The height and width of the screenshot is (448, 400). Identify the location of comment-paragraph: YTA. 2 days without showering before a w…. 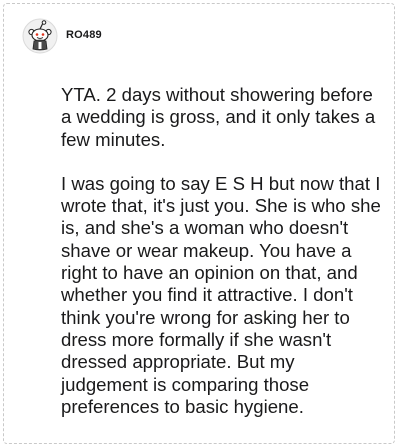
(218, 117).